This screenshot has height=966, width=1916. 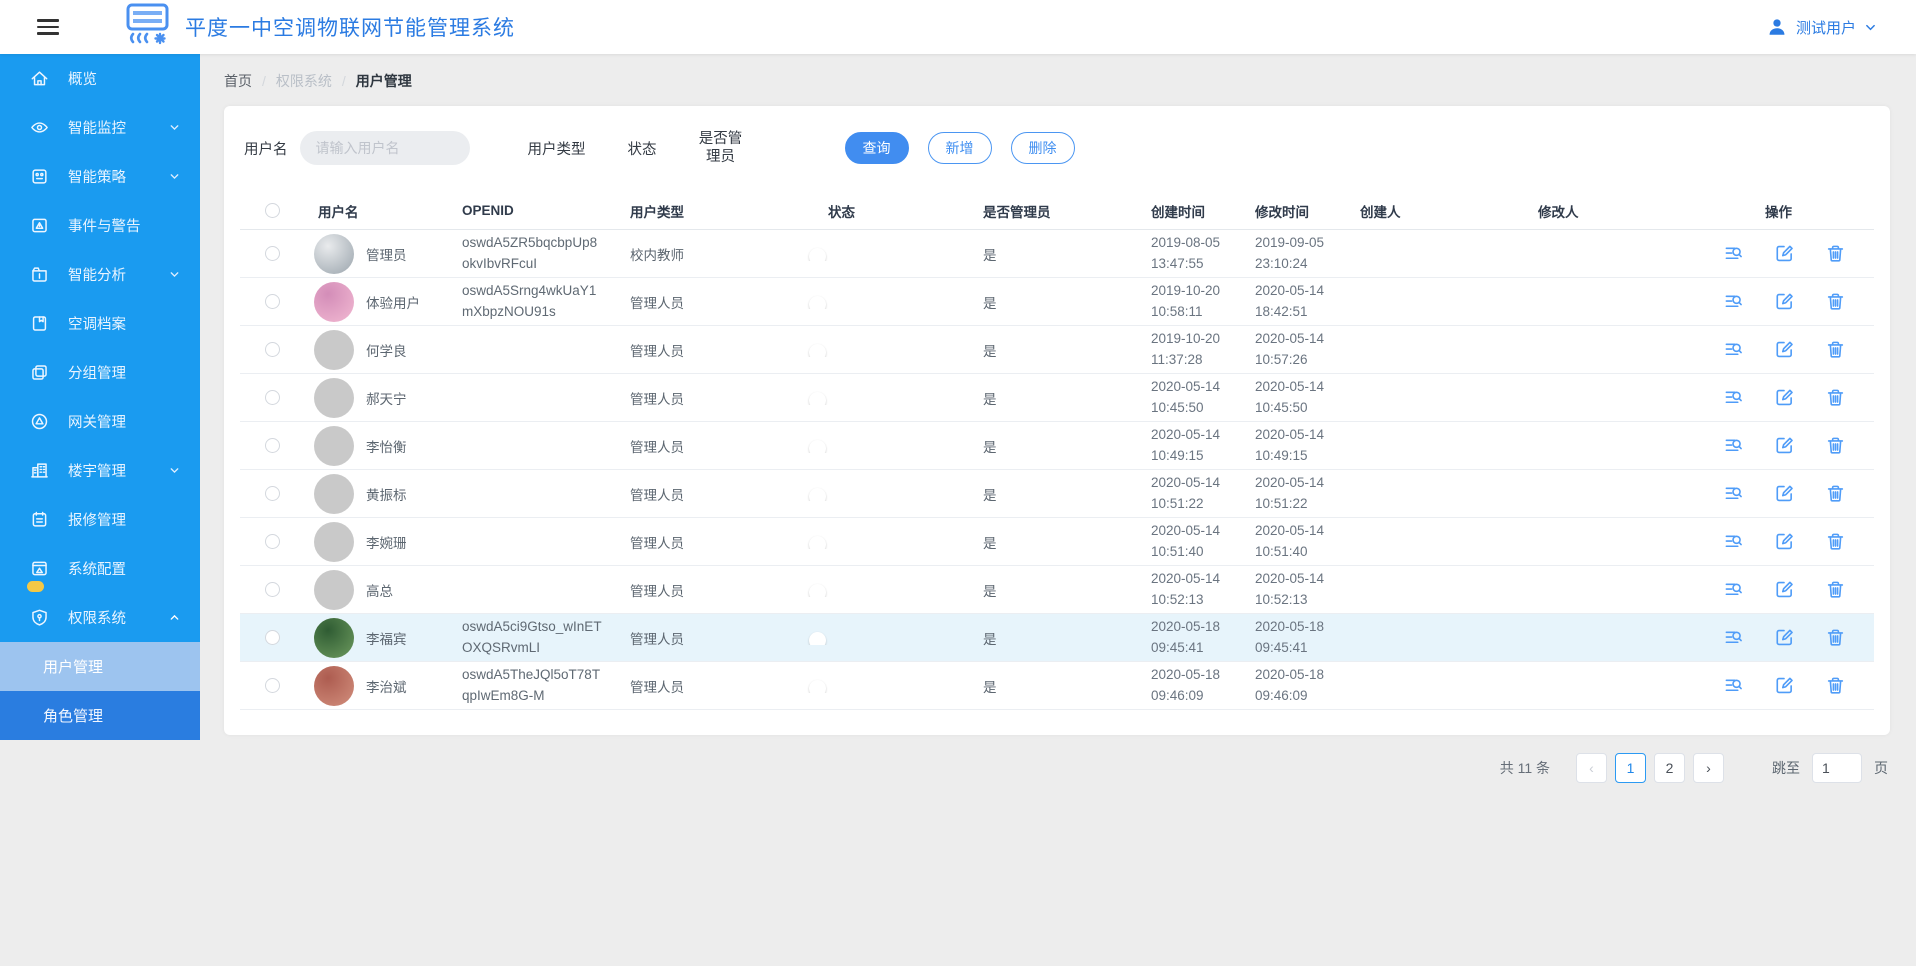 What do you see at coordinates (1786, 768) in the screenshot?
I see `jump-to-label: 跳至` at bounding box center [1786, 768].